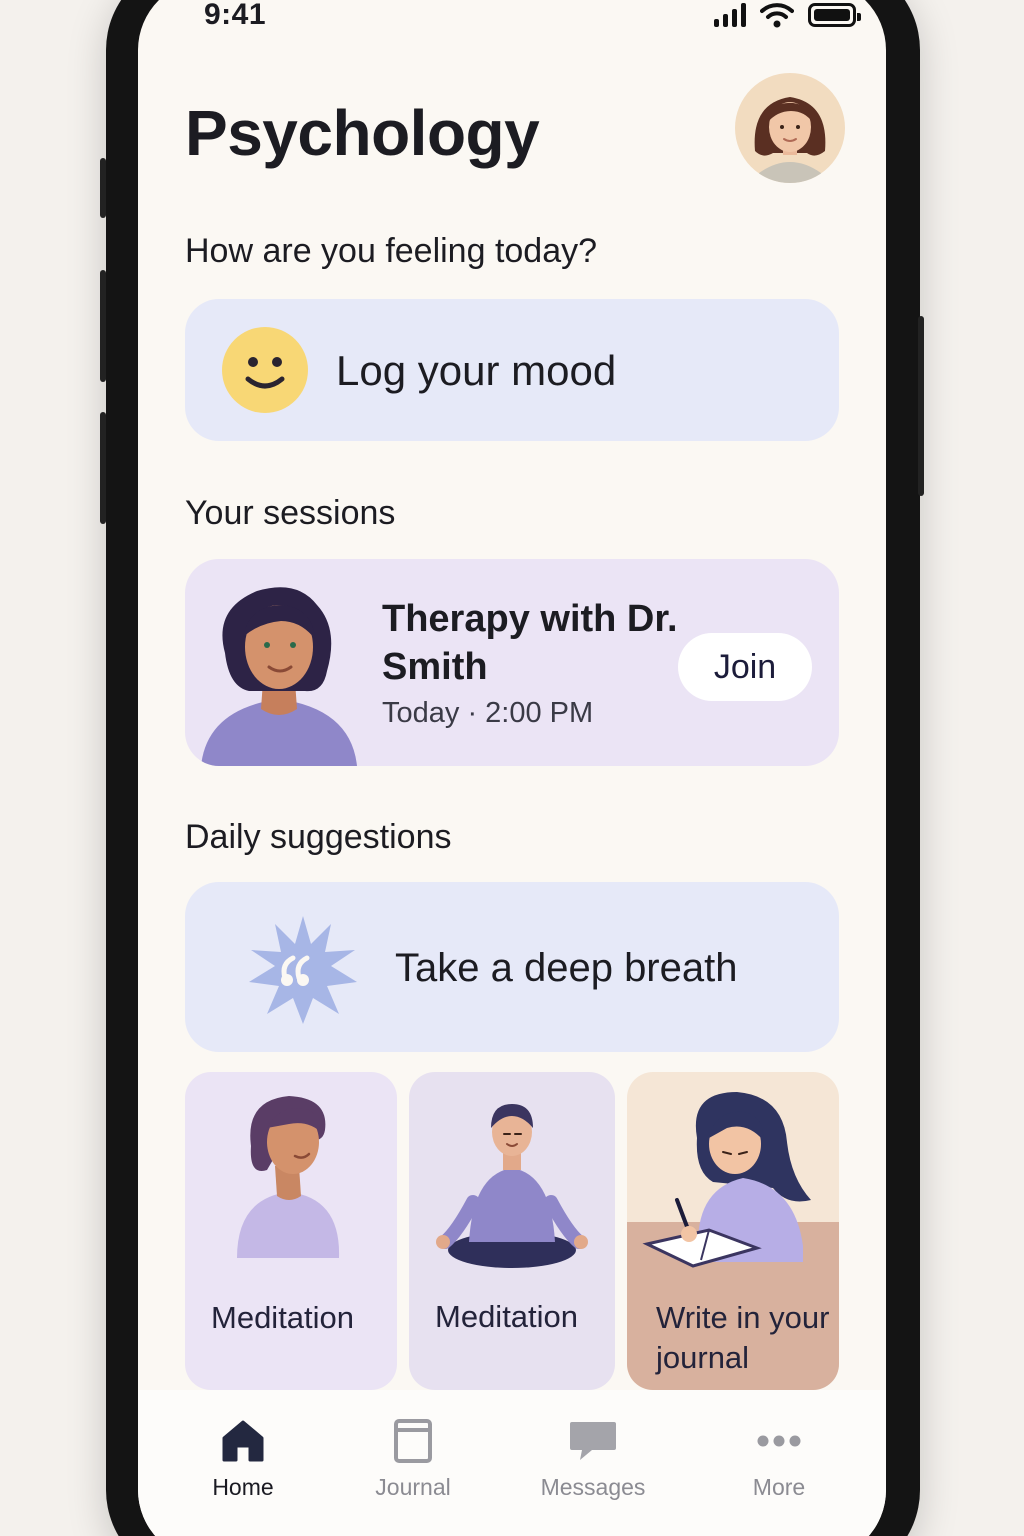 This screenshot has height=1536, width=1024. Describe the element at coordinates (530, 643) in the screenshot. I see `session-title: Therapy with Dr. Smith` at that location.